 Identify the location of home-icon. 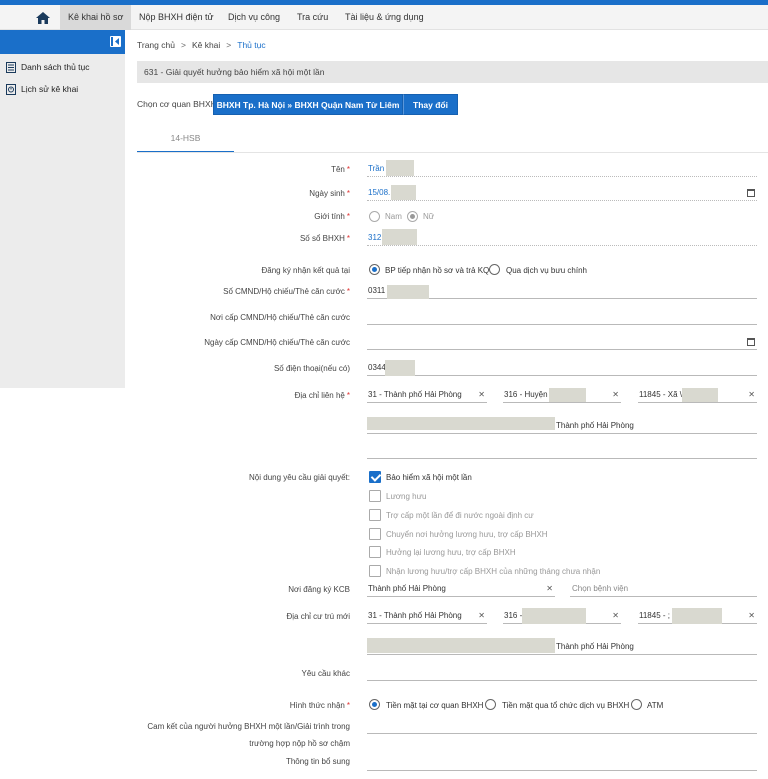
(43, 17).